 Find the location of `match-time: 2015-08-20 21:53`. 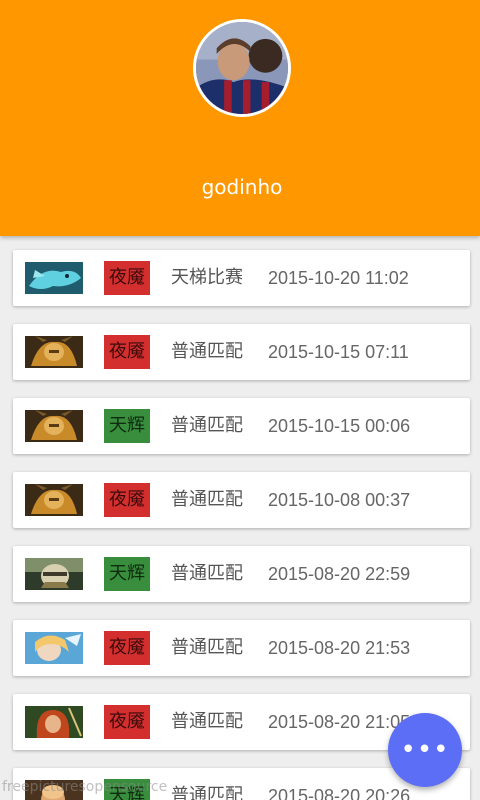

match-time: 2015-08-20 21:53 is located at coordinates (339, 648).